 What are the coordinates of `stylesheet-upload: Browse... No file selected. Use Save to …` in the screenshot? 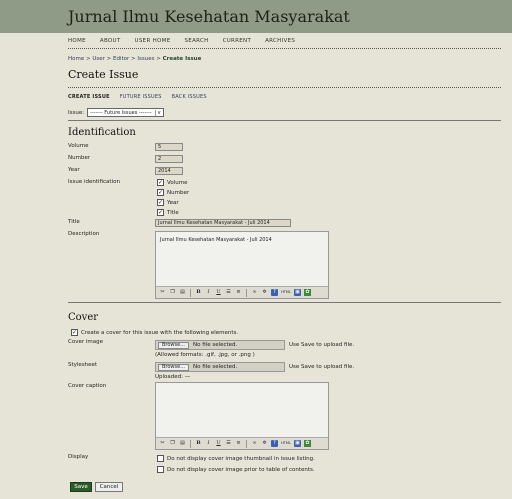 It's located at (254, 367).